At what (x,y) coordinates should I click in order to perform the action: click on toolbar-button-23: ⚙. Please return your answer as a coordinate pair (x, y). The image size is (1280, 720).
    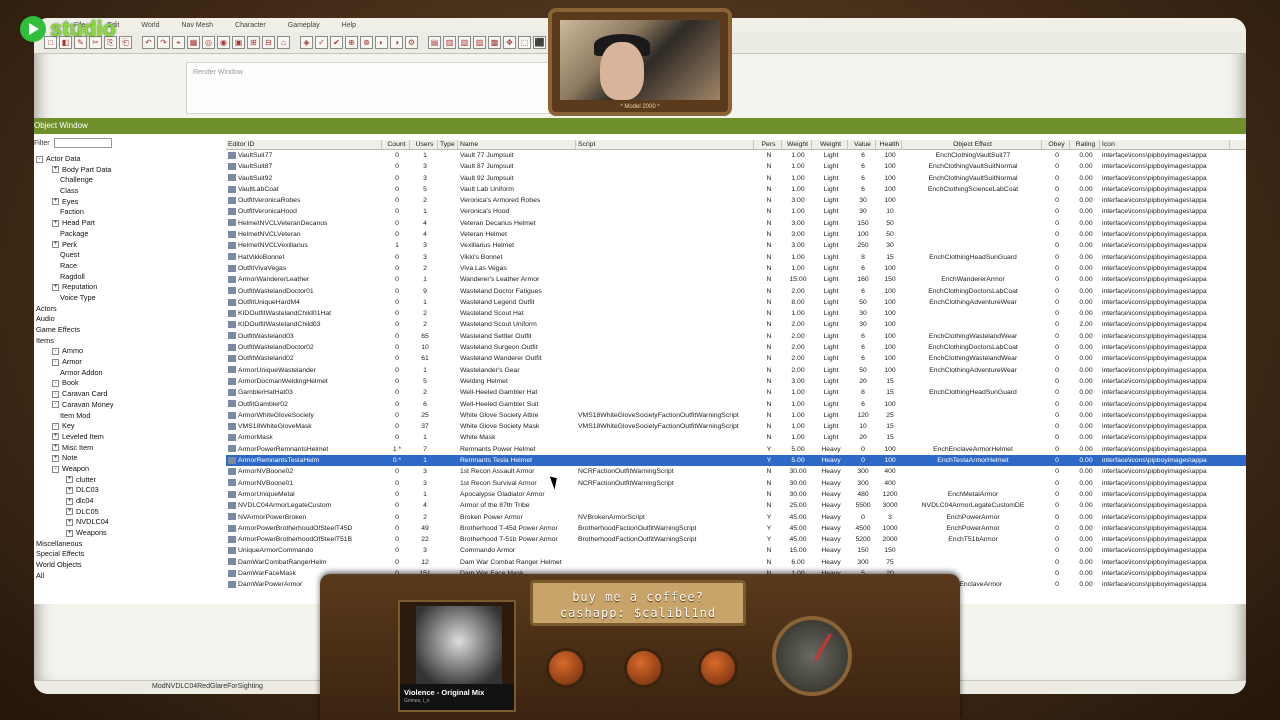
    Looking at the image, I should click on (411, 42).